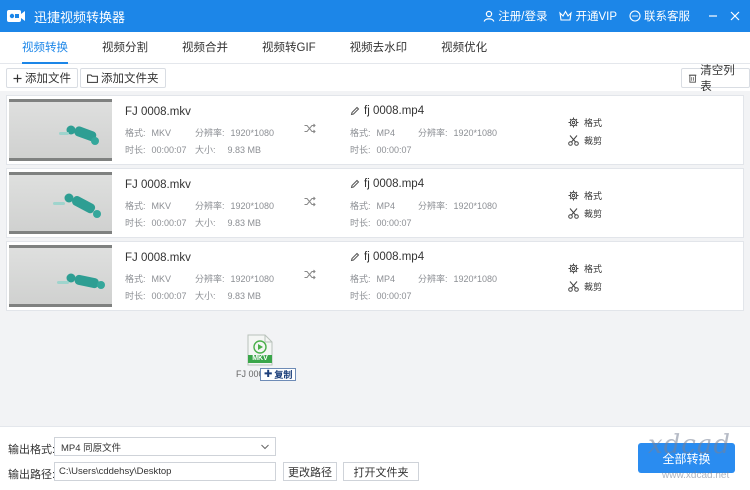  Describe the element at coordinates (283, 375) in the screenshot. I see `copy-tooltip-label: 复制` at that location.